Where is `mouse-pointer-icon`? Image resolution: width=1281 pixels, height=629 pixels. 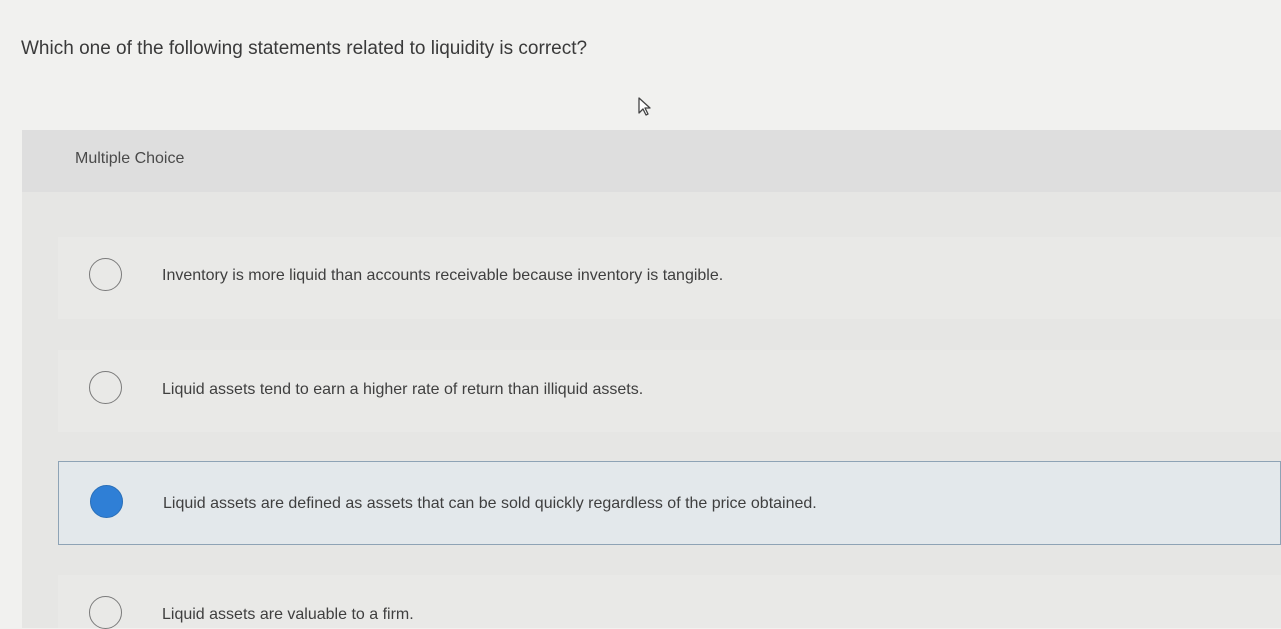
mouse-pointer-icon is located at coordinates (644, 106).